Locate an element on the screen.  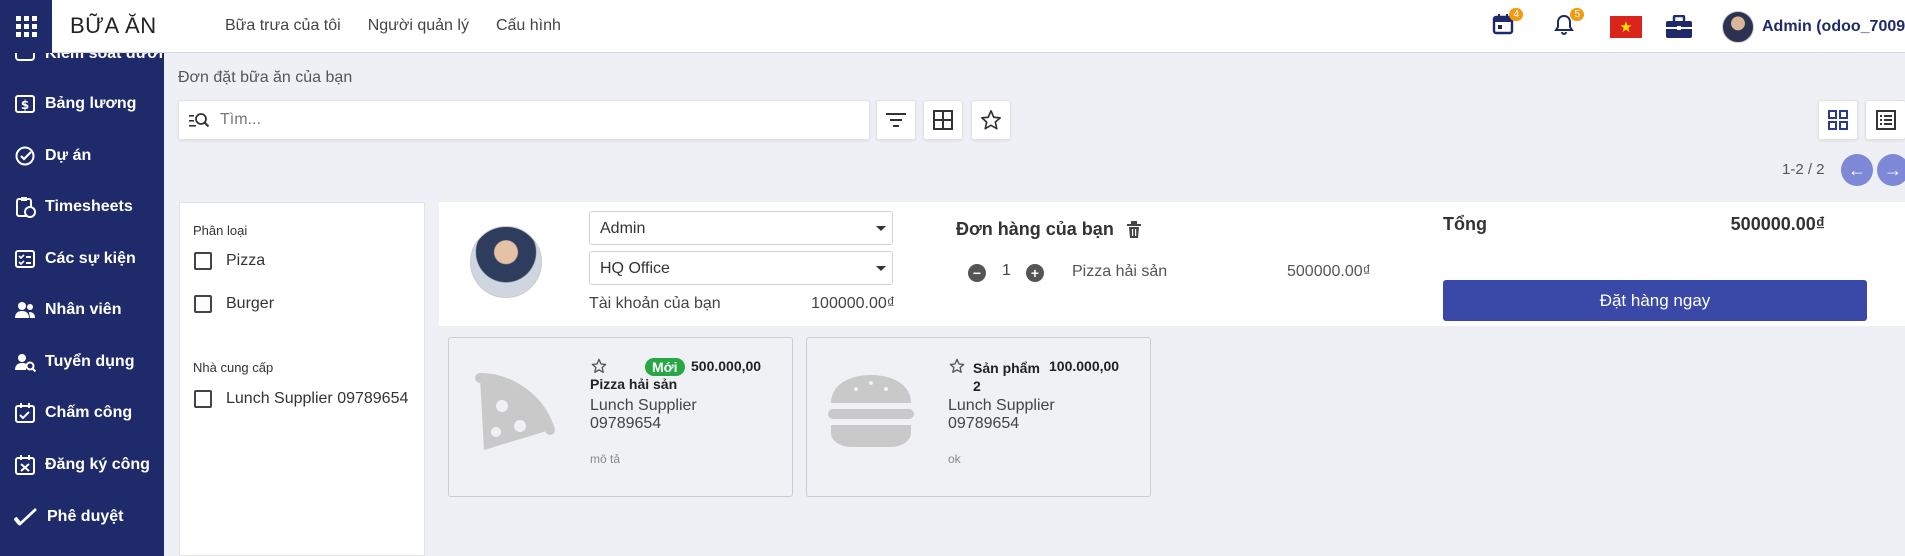
calendar-systray: 4 is located at coordinates (1507, 26).